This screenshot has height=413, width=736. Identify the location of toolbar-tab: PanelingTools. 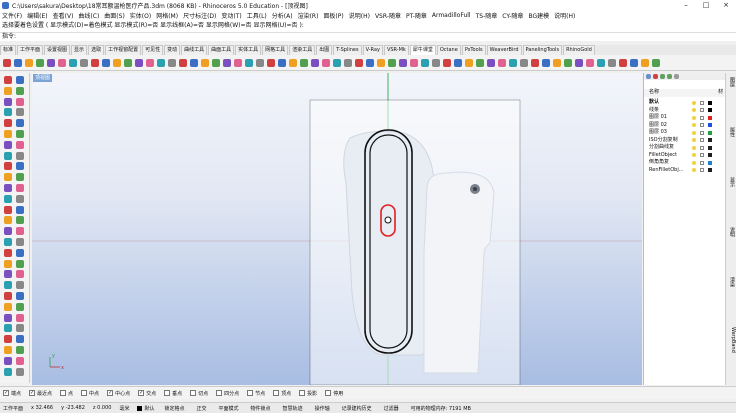
(542, 50).